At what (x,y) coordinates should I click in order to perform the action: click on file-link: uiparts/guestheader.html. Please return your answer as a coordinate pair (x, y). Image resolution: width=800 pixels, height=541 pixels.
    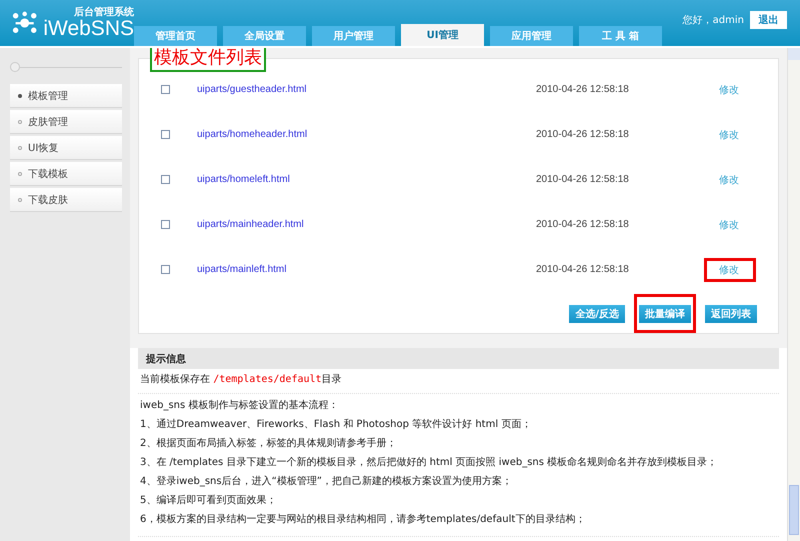
    Looking at the image, I should click on (366, 89).